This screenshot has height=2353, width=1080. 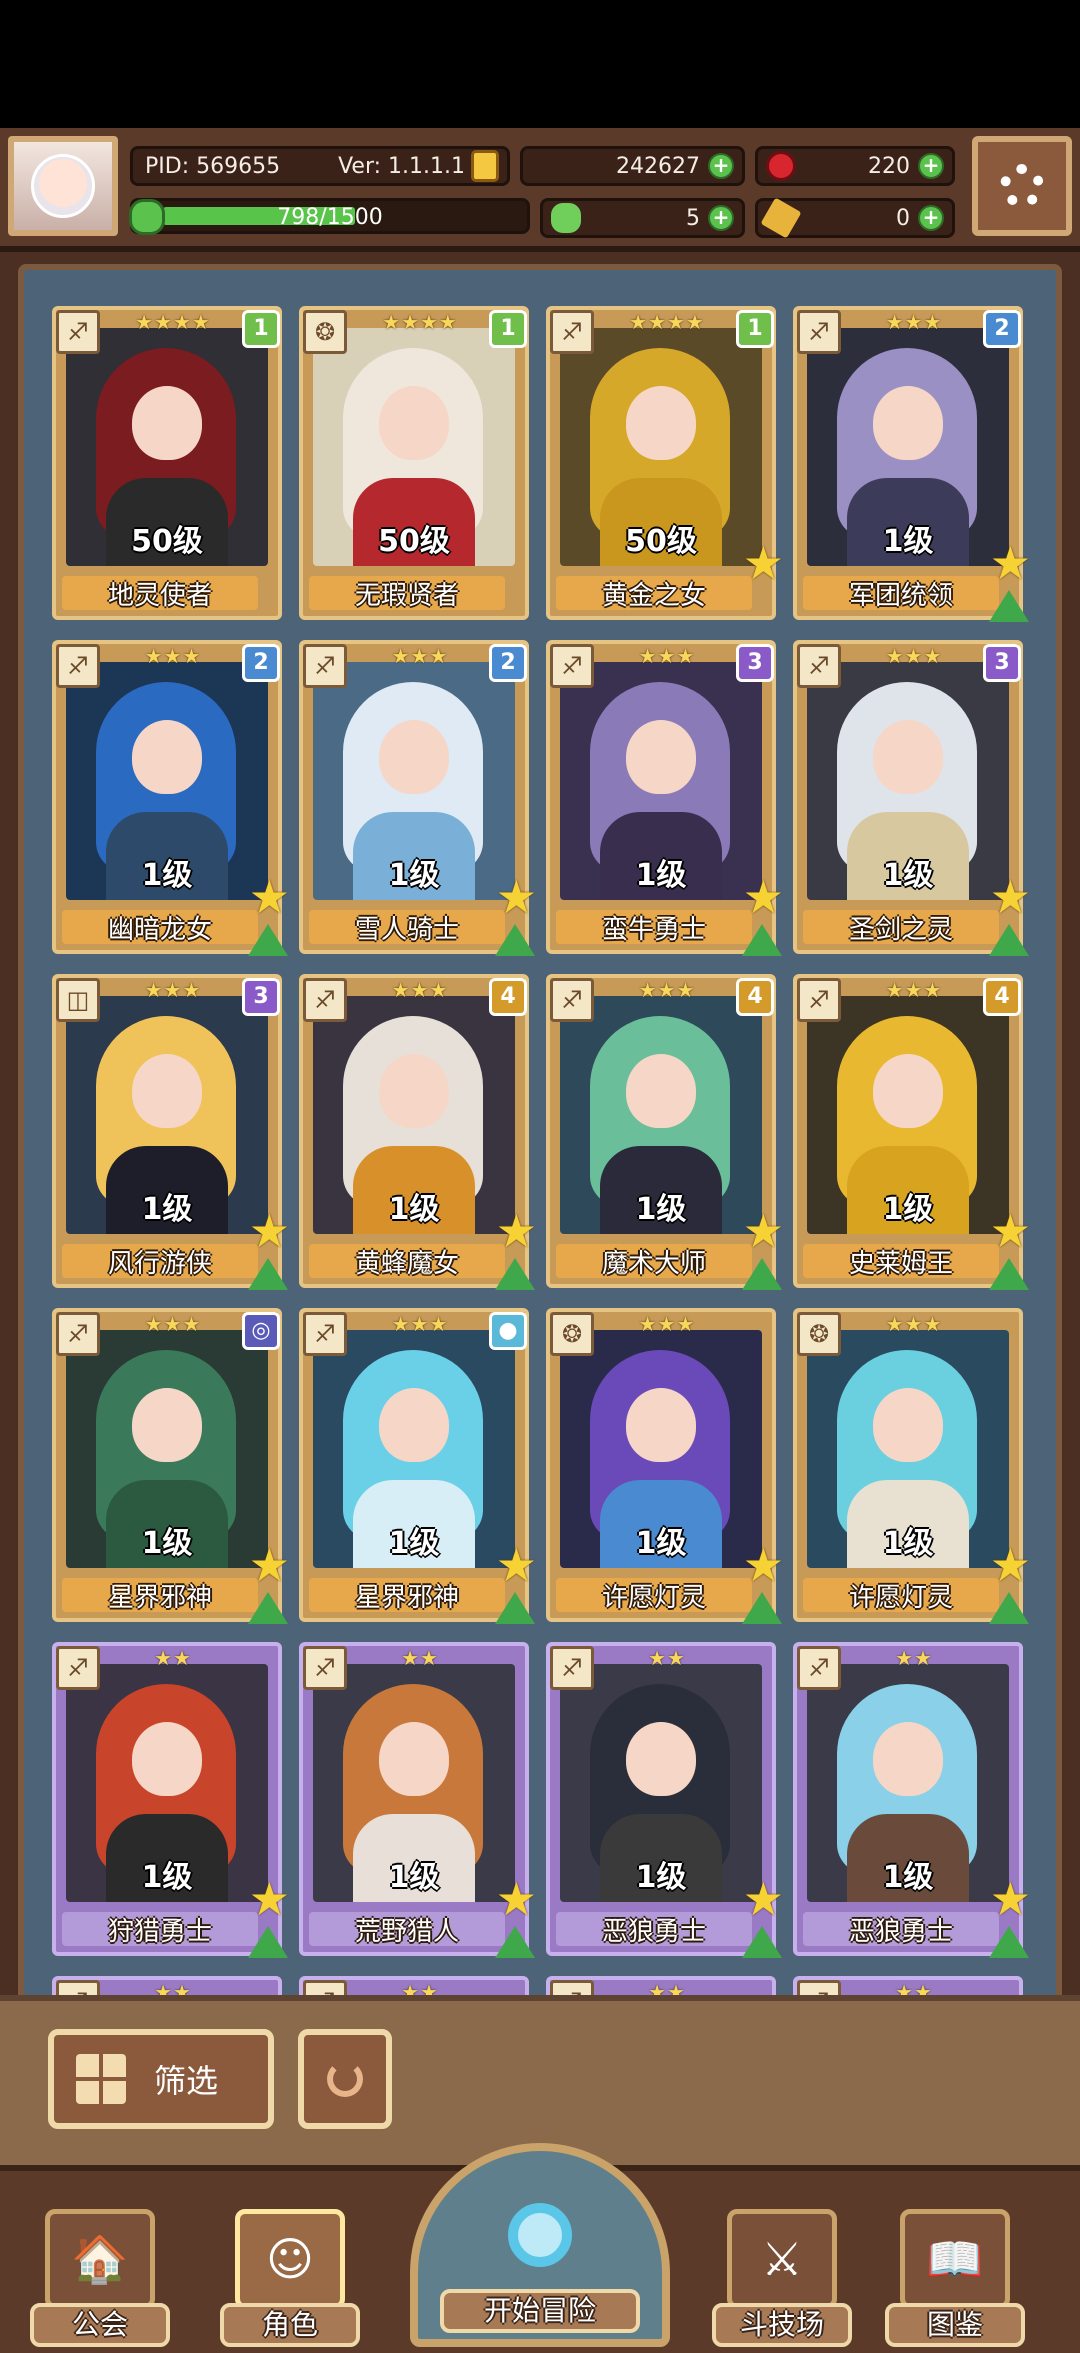 I want to click on add-clover-icon: +, so click(x=721, y=218).